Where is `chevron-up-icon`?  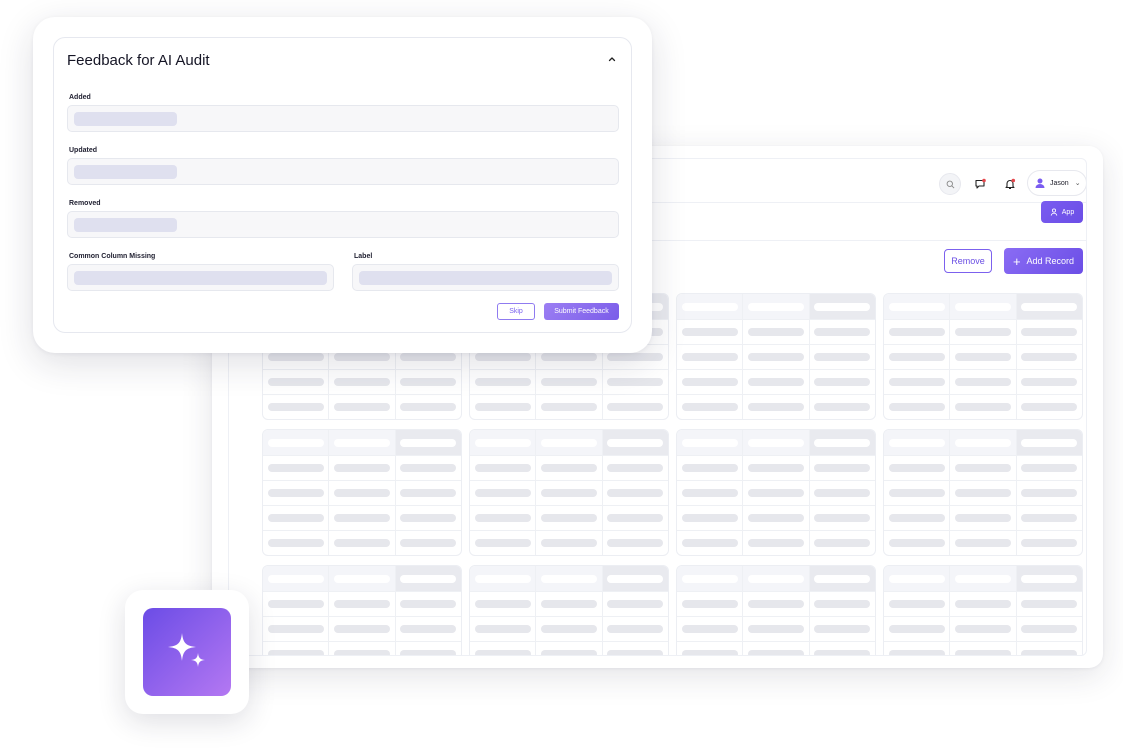 chevron-up-icon is located at coordinates (612, 59).